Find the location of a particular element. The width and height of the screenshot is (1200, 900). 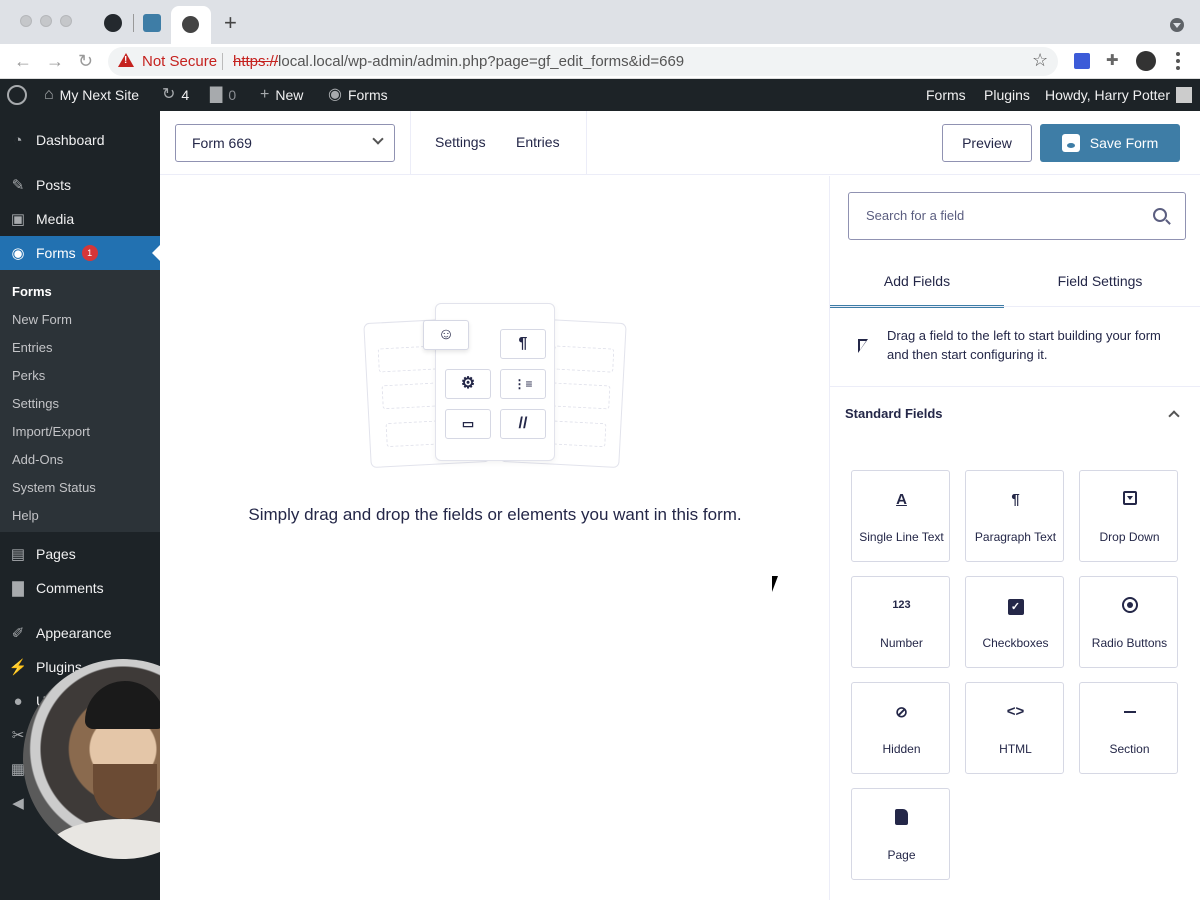

maximize-window-button is located at coordinates (66, 21).